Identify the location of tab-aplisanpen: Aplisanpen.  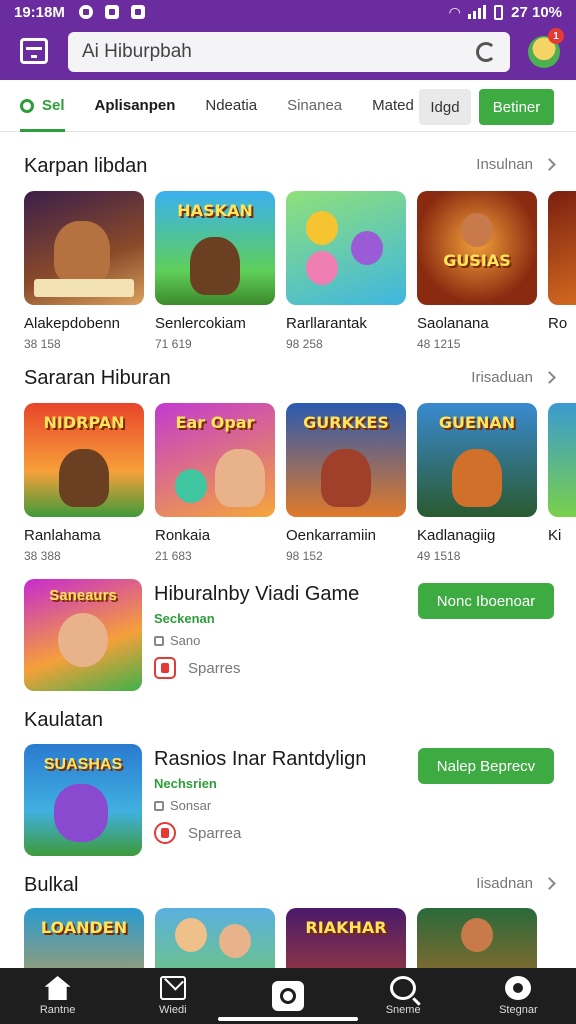
(135, 106).